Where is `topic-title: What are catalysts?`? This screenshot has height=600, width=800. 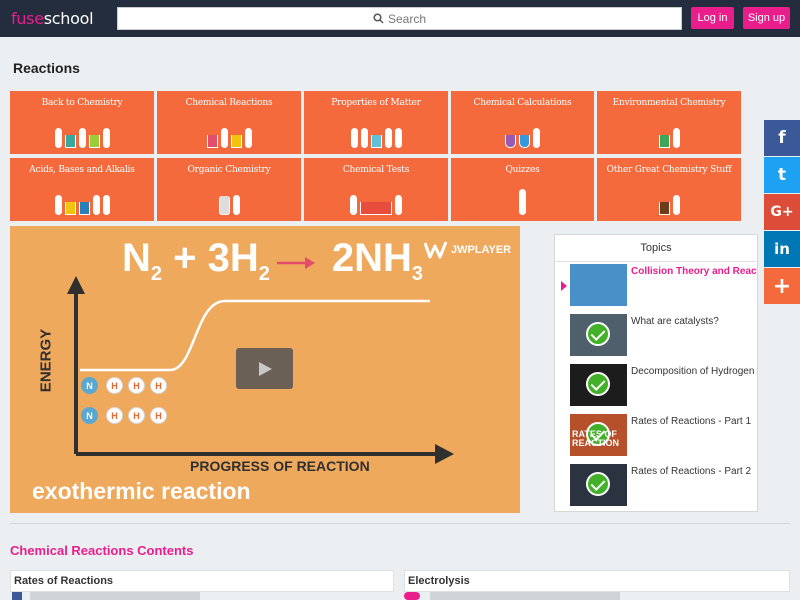 topic-title: What are catalysts? is located at coordinates (675, 321).